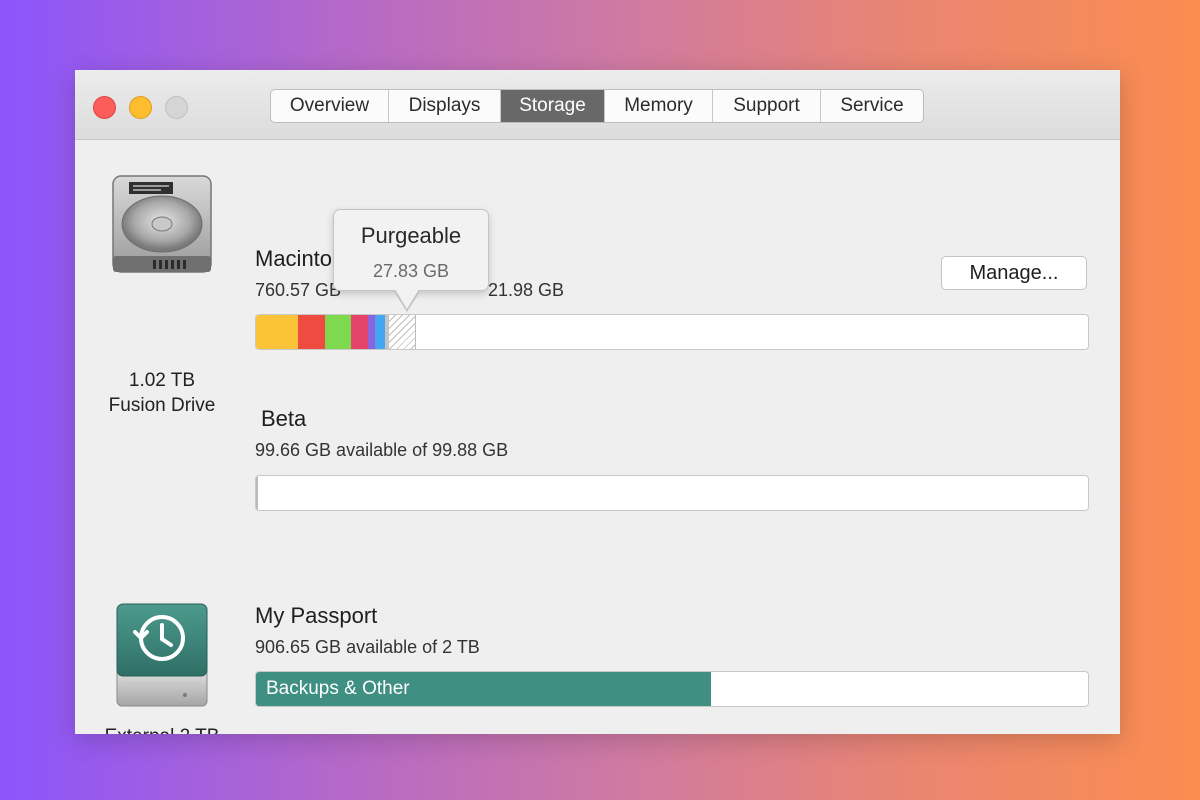  I want to click on storage-bar-beta, so click(672, 493).